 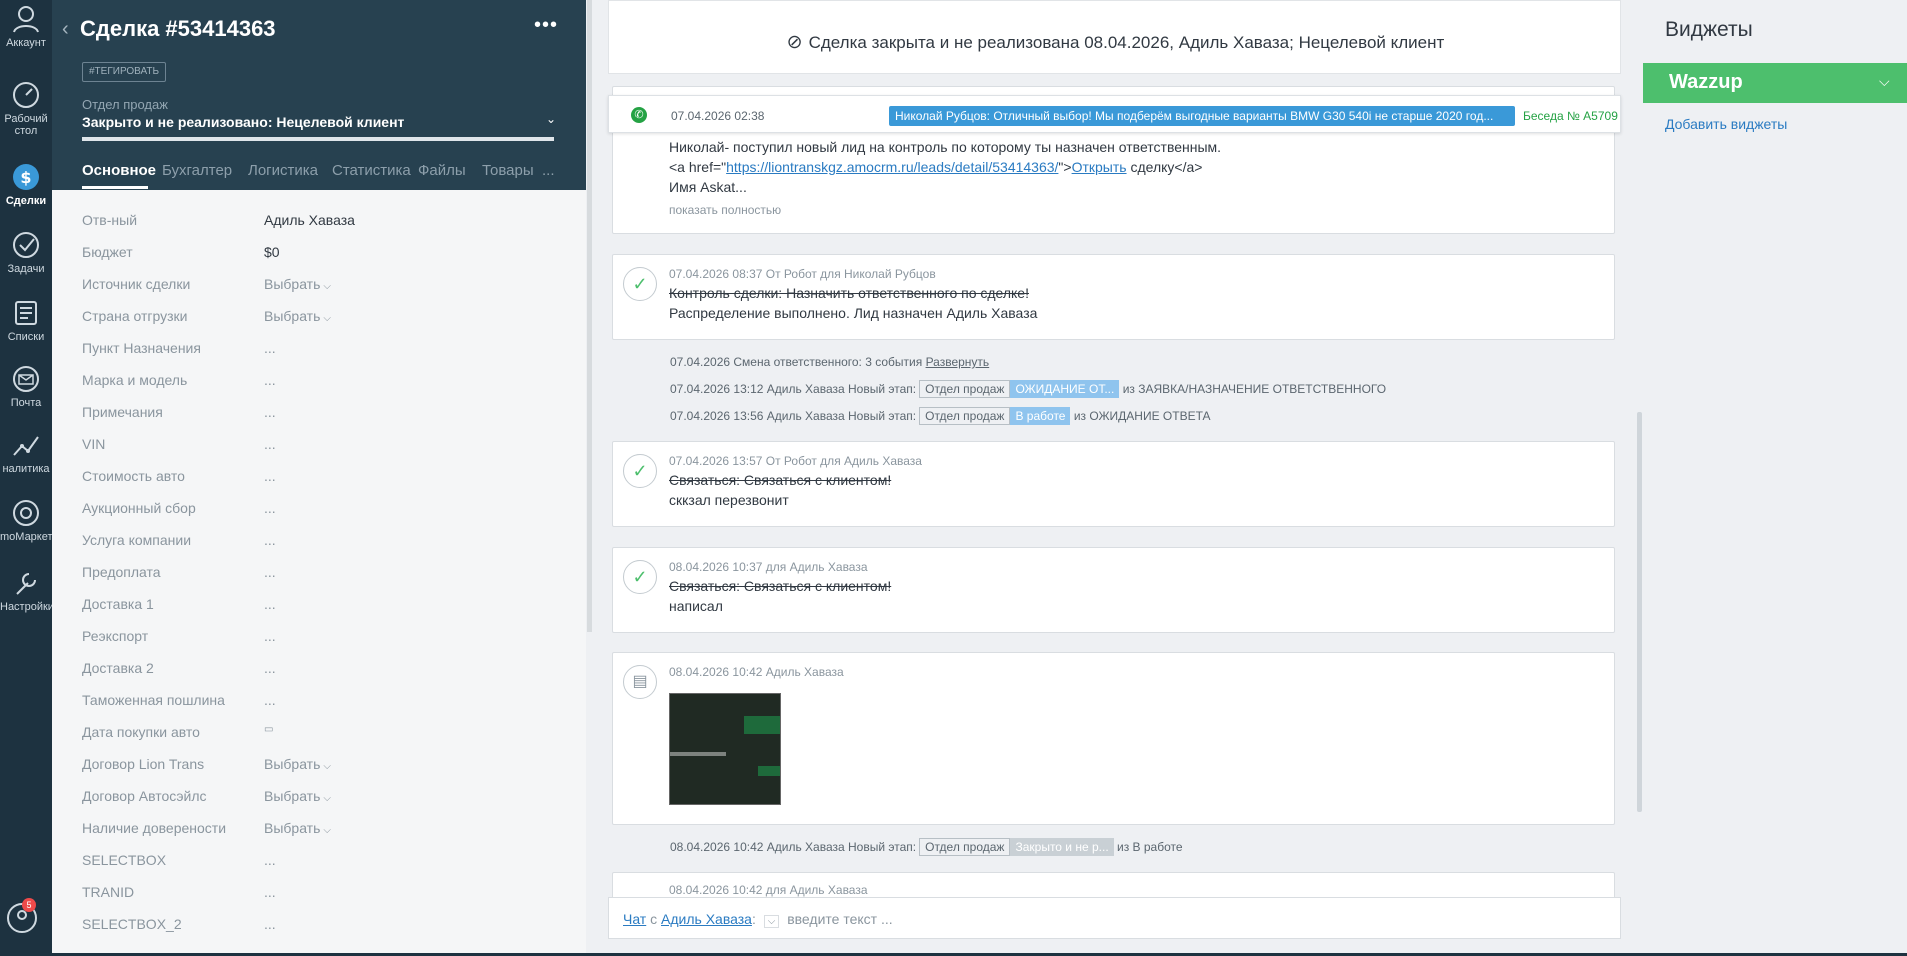 What do you see at coordinates (283, 170) in the screenshot?
I see `tab-logistics: Логистика` at bounding box center [283, 170].